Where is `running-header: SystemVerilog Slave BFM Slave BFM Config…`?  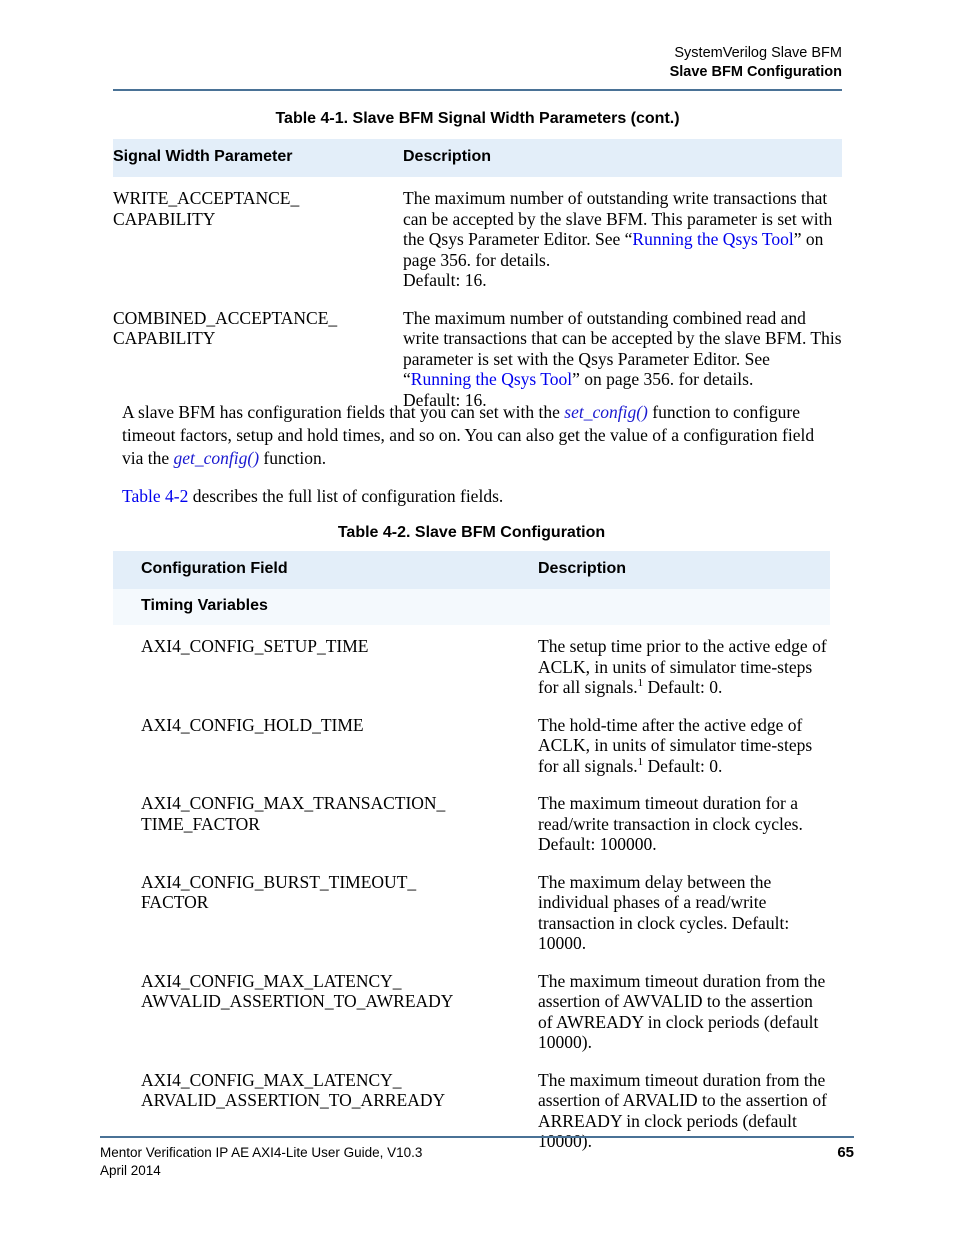
running-header: SystemVerilog Slave BFM Slave BFM Config… is located at coordinates (477, 63).